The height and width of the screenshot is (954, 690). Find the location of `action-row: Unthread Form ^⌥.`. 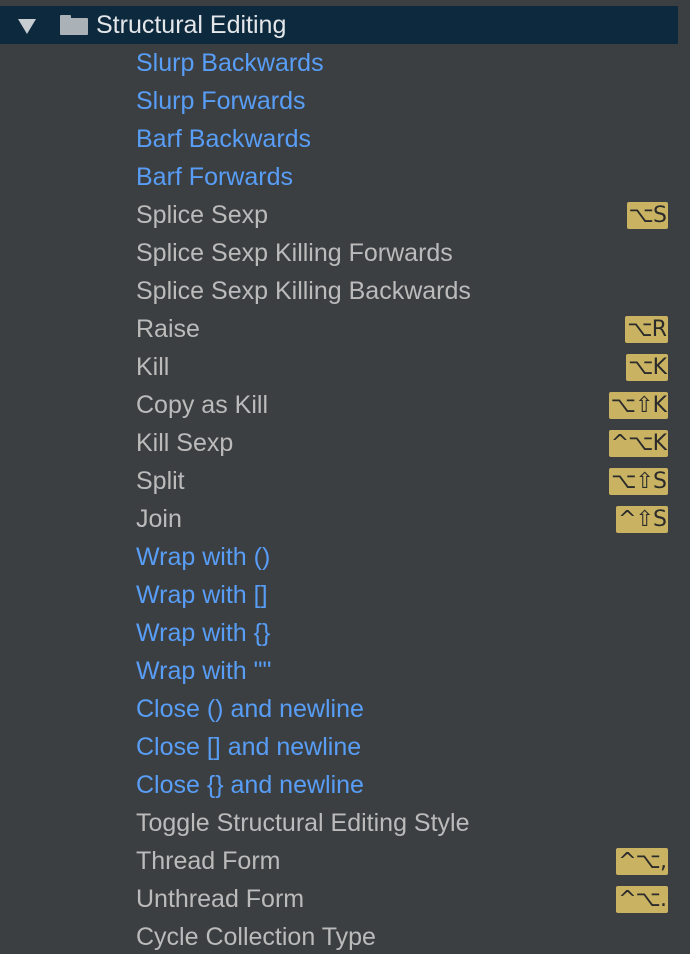

action-row: Unthread Form ^⌥. is located at coordinates (339, 899).